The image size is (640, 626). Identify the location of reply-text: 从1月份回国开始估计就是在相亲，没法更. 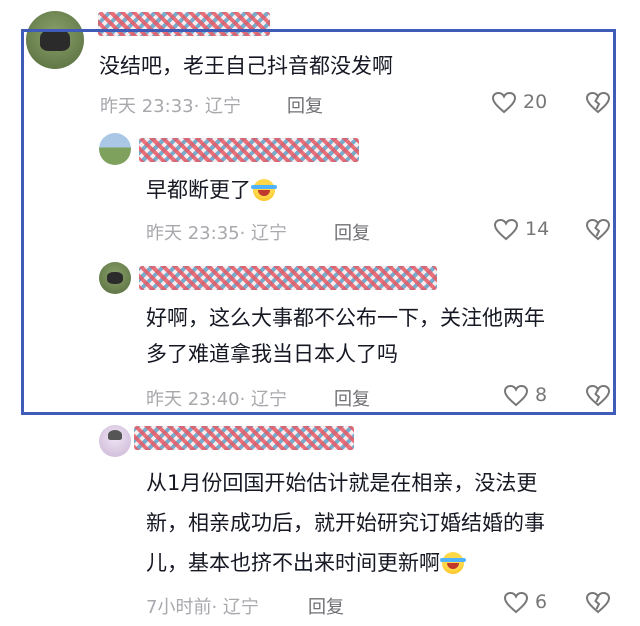
(342, 483).